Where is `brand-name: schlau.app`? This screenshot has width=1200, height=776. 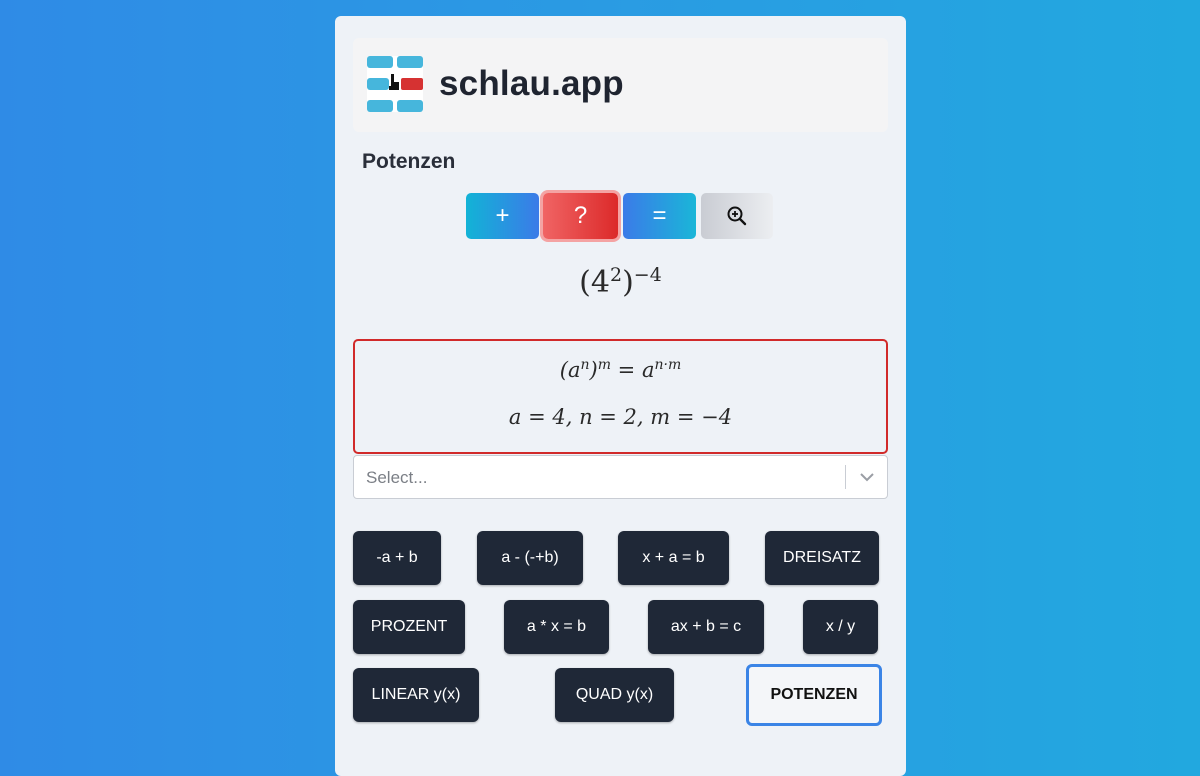
brand-name: schlau.app is located at coordinates (531, 84).